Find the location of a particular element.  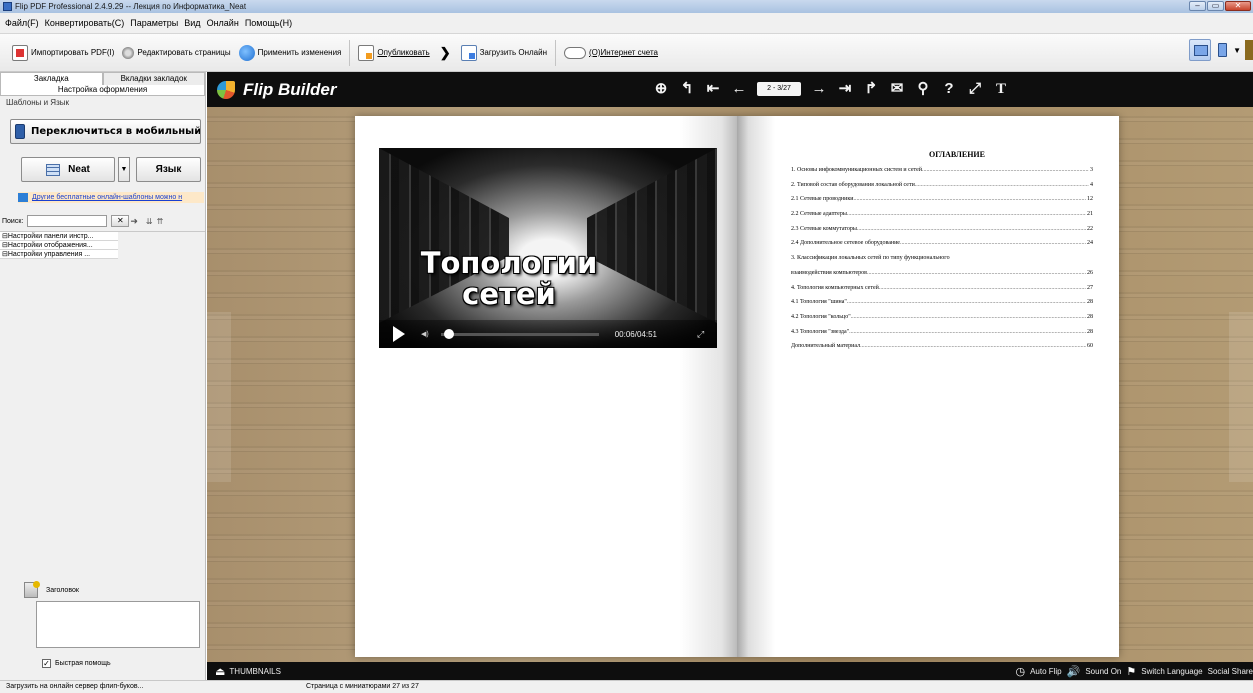

search-input is located at coordinates (67, 221).